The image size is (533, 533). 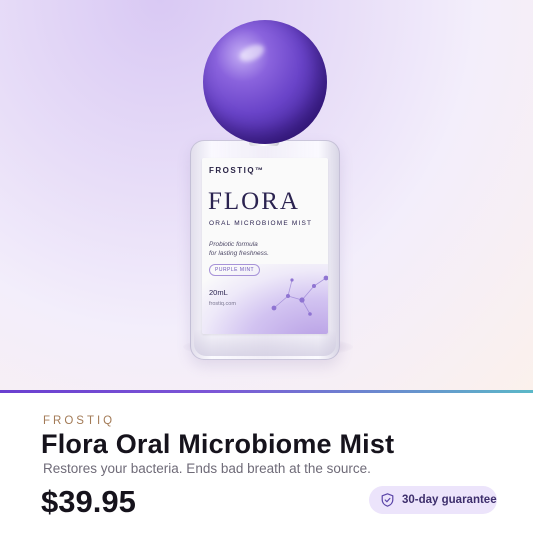 I want to click on label-website: frostiq.com, so click(x=222, y=304).